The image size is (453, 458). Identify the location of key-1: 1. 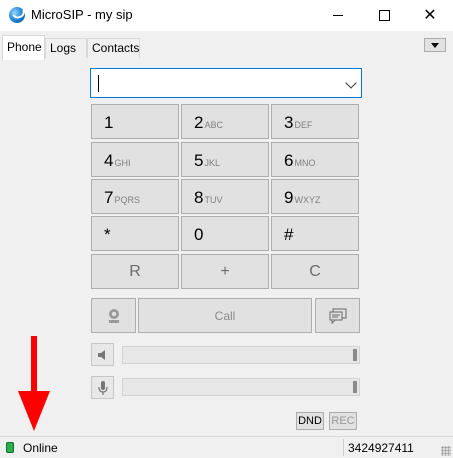
(135, 121).